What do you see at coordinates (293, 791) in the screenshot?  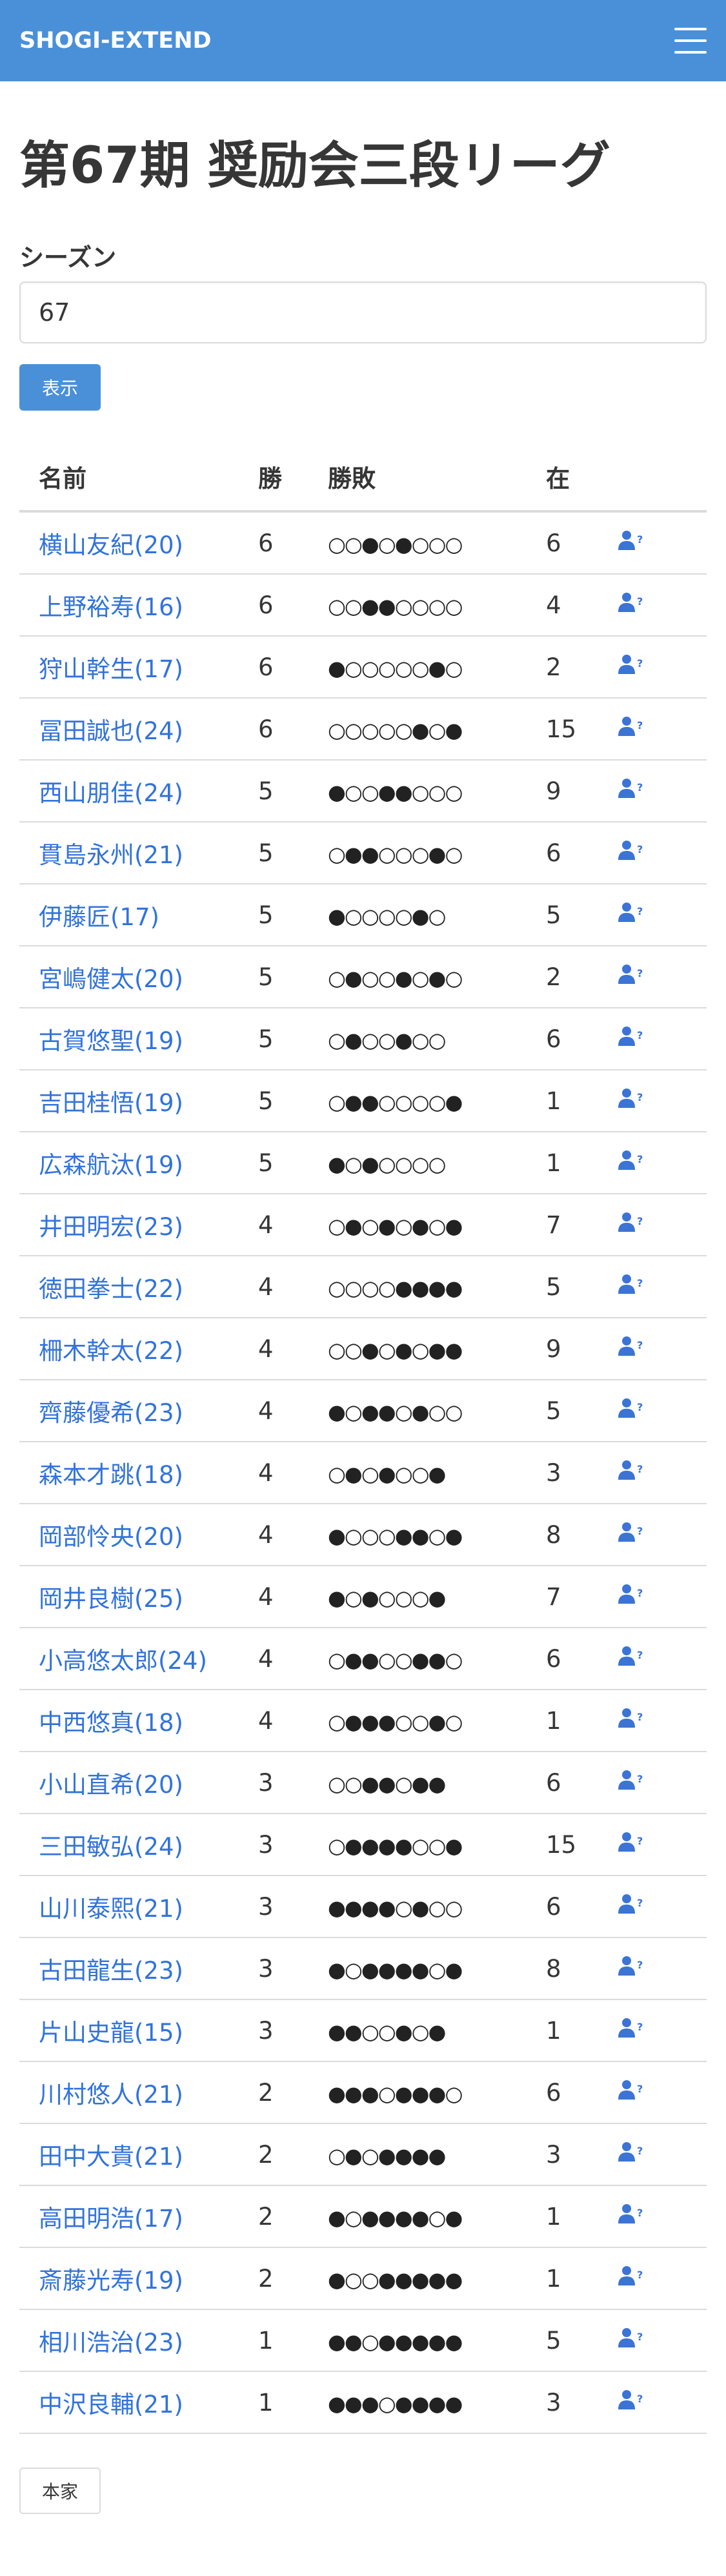 I see `cell-wins: 5` at bounding box center [293, 791].